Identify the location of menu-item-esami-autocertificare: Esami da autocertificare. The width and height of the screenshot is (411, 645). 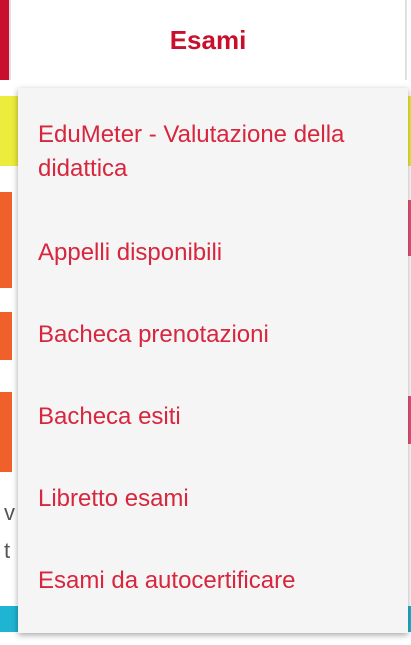
(215, 581).